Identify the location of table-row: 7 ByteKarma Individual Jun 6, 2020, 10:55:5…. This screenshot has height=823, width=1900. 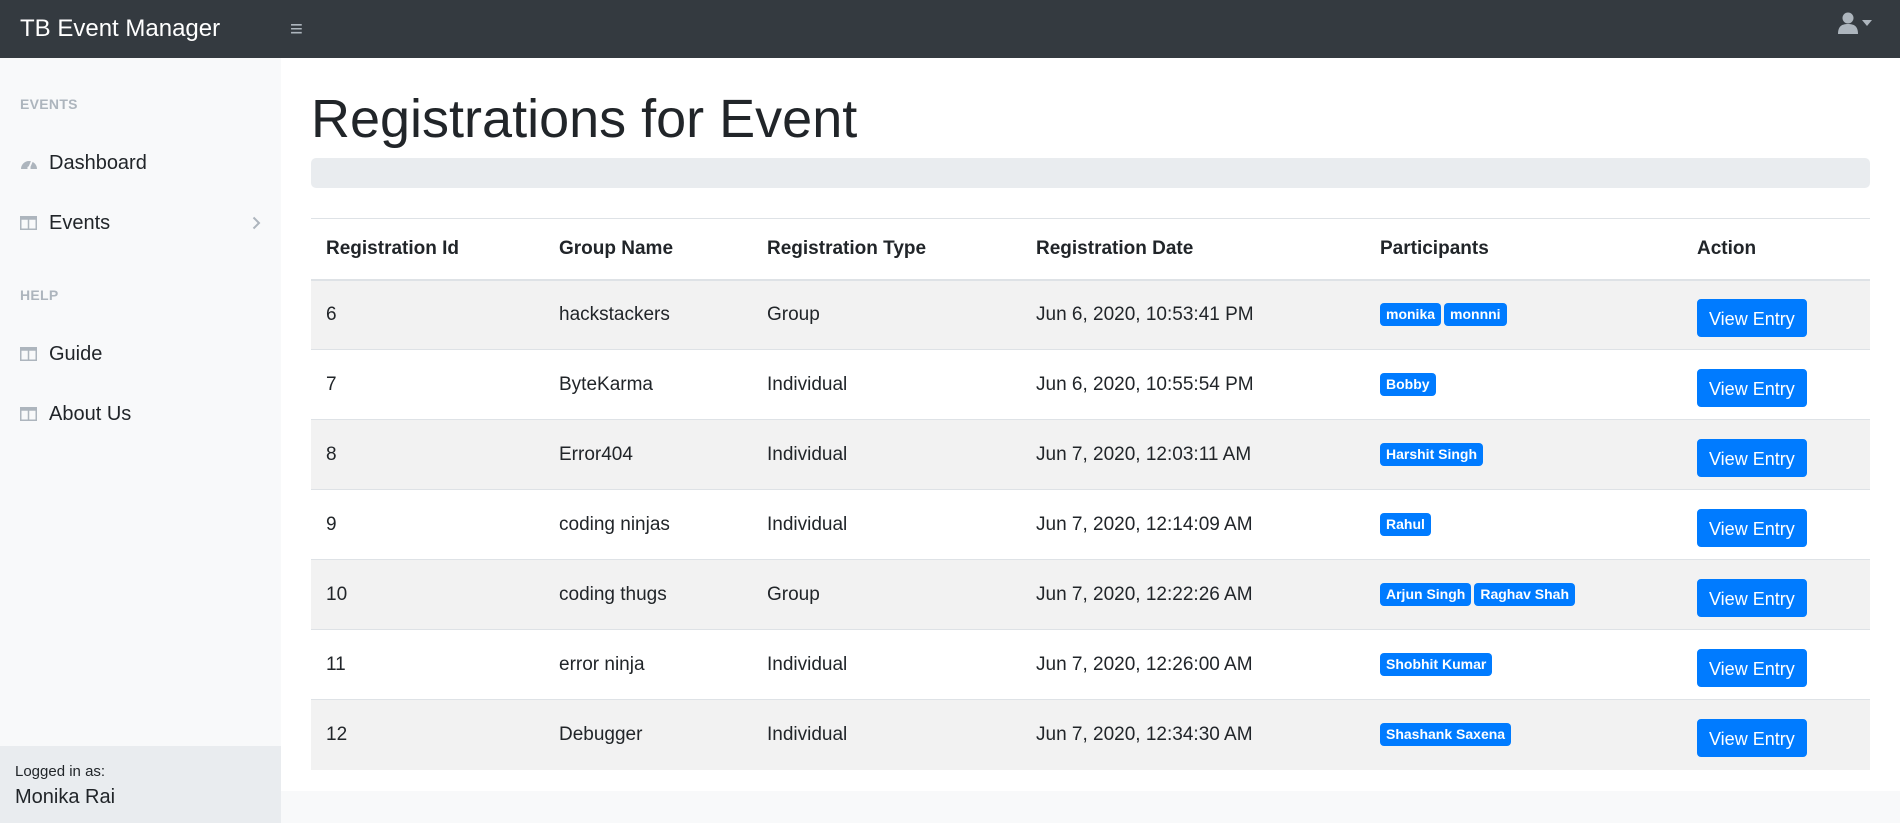
(1090, 384).